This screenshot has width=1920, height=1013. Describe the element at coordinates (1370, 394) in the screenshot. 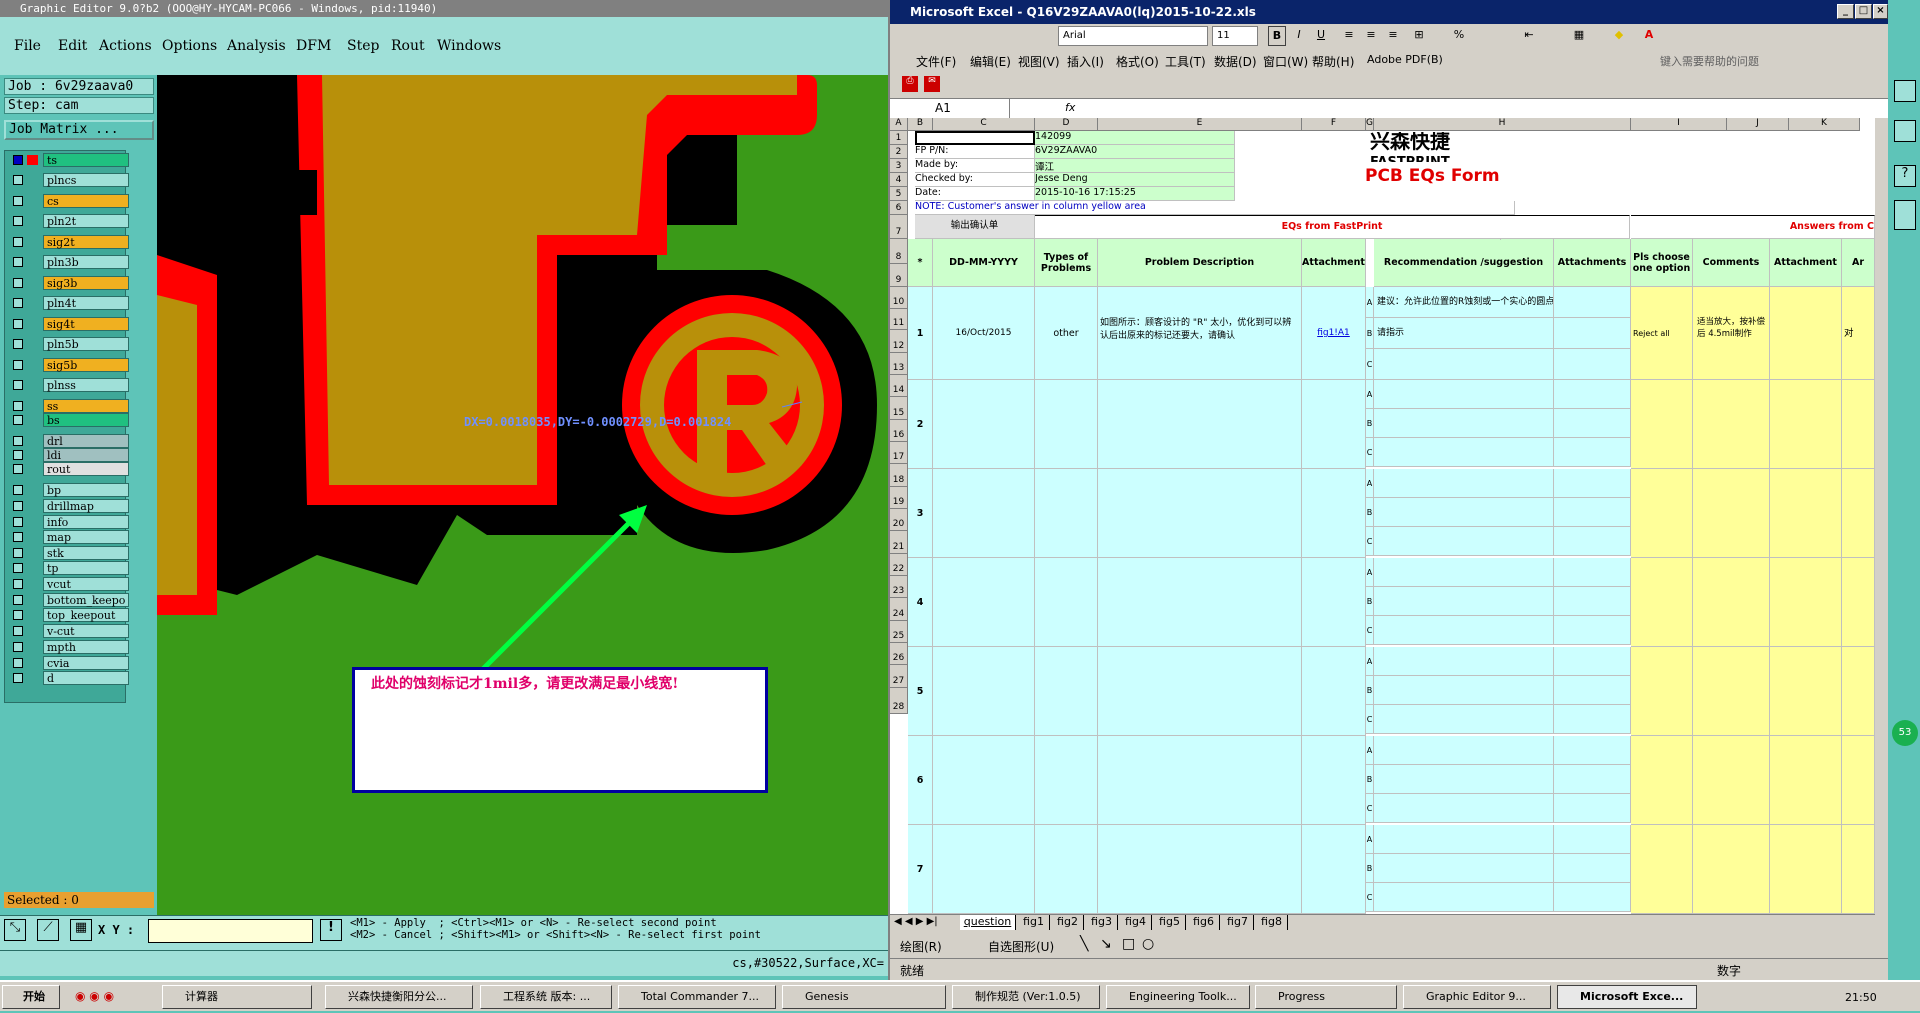

I see `abc-label: A` at that location.